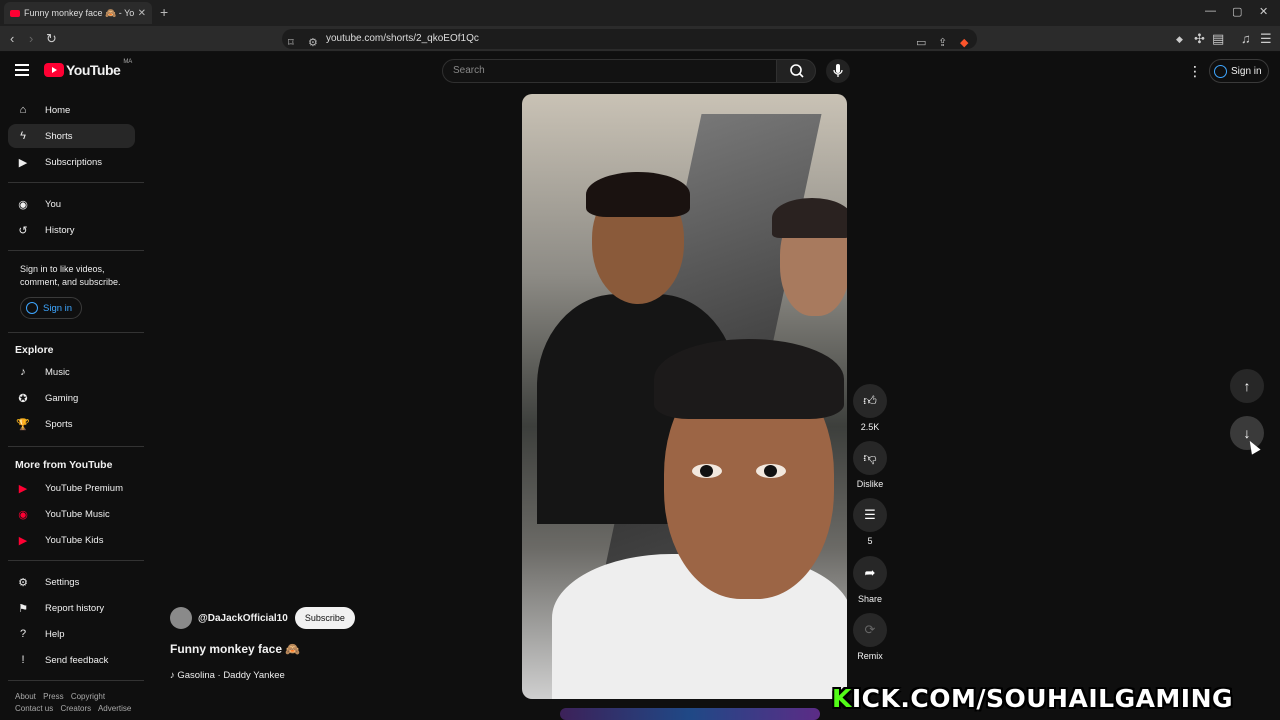  I want to click on sidebar-item-label: Music, so click(57, 372).